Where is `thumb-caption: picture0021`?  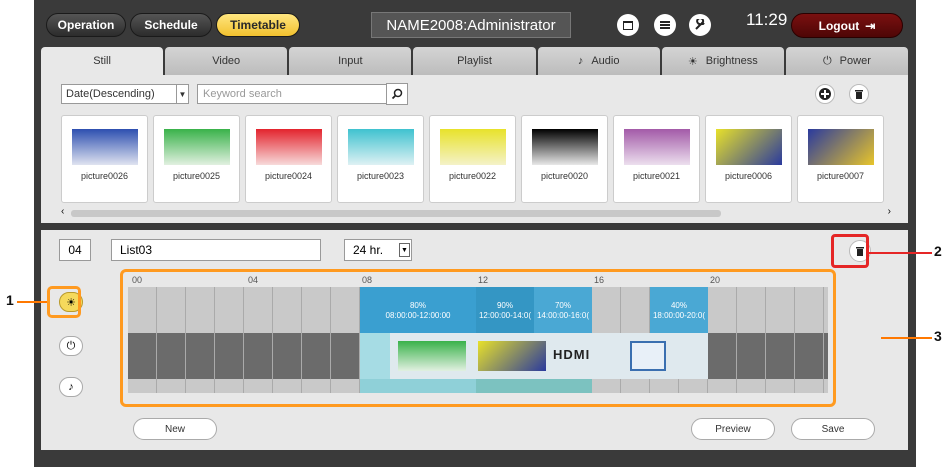 thumb-caption: picture0021 is located at coordinates (656, 176).